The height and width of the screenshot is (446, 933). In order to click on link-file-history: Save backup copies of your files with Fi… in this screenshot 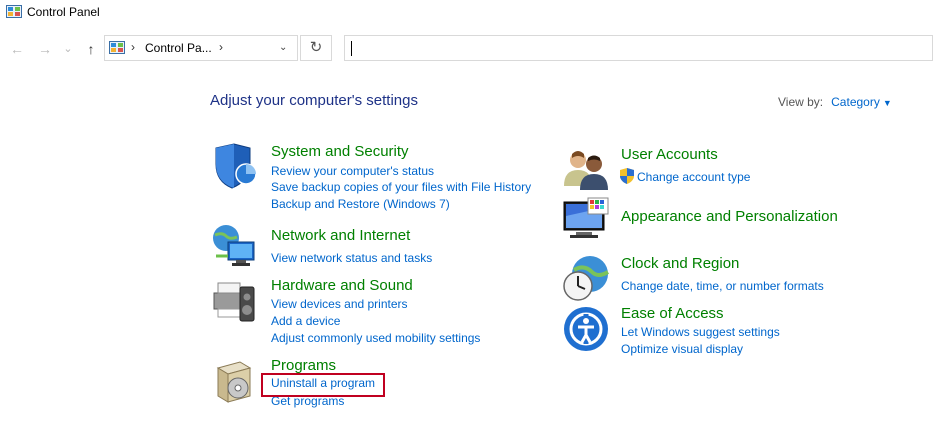, I will do `click(401, 187)`.